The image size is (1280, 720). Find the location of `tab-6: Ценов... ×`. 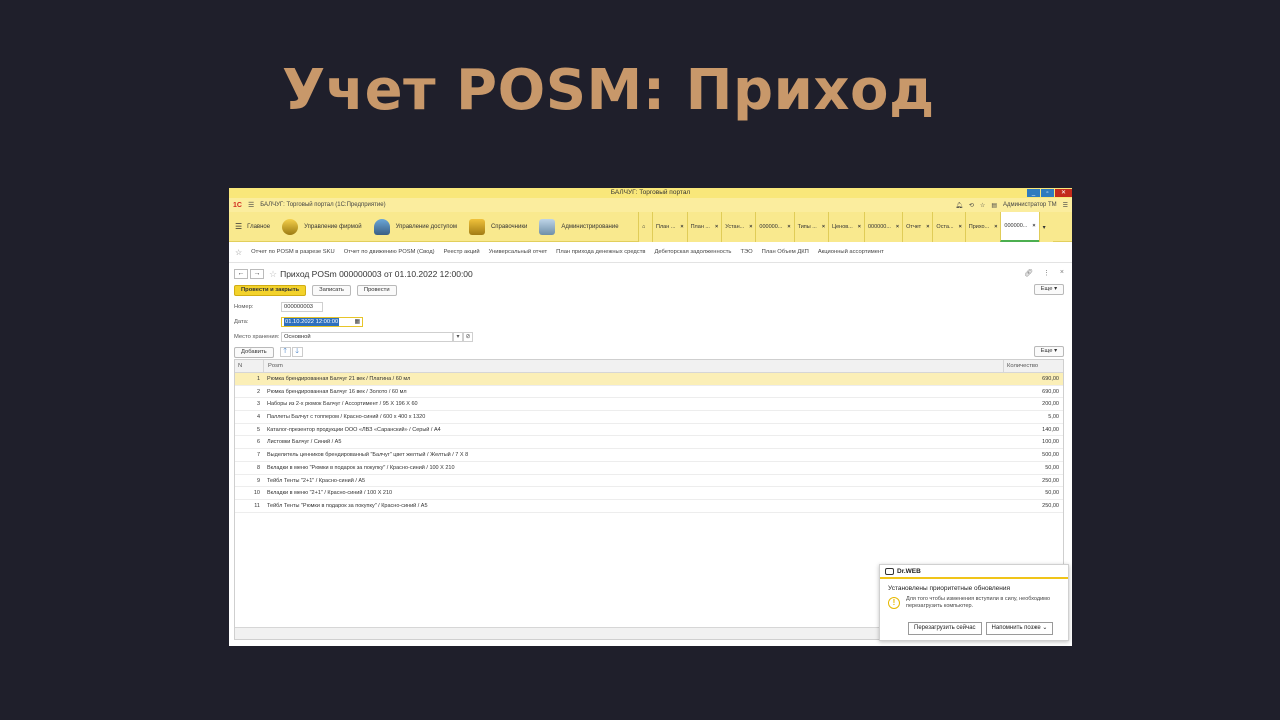

tab-6: Ценов... × is located at coordinates (846, 227).